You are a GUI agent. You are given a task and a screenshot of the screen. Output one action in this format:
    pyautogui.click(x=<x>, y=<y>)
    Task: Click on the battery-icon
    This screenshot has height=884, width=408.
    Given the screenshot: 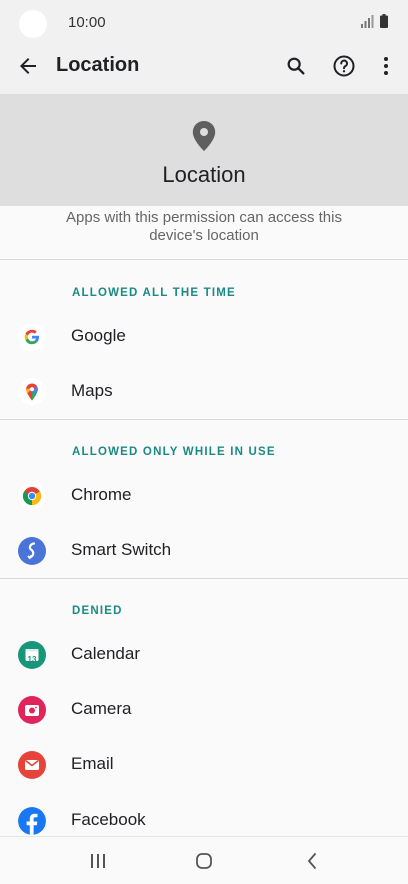 What is the action you would take?
    pyautogui.click(x=384, y=21)
    